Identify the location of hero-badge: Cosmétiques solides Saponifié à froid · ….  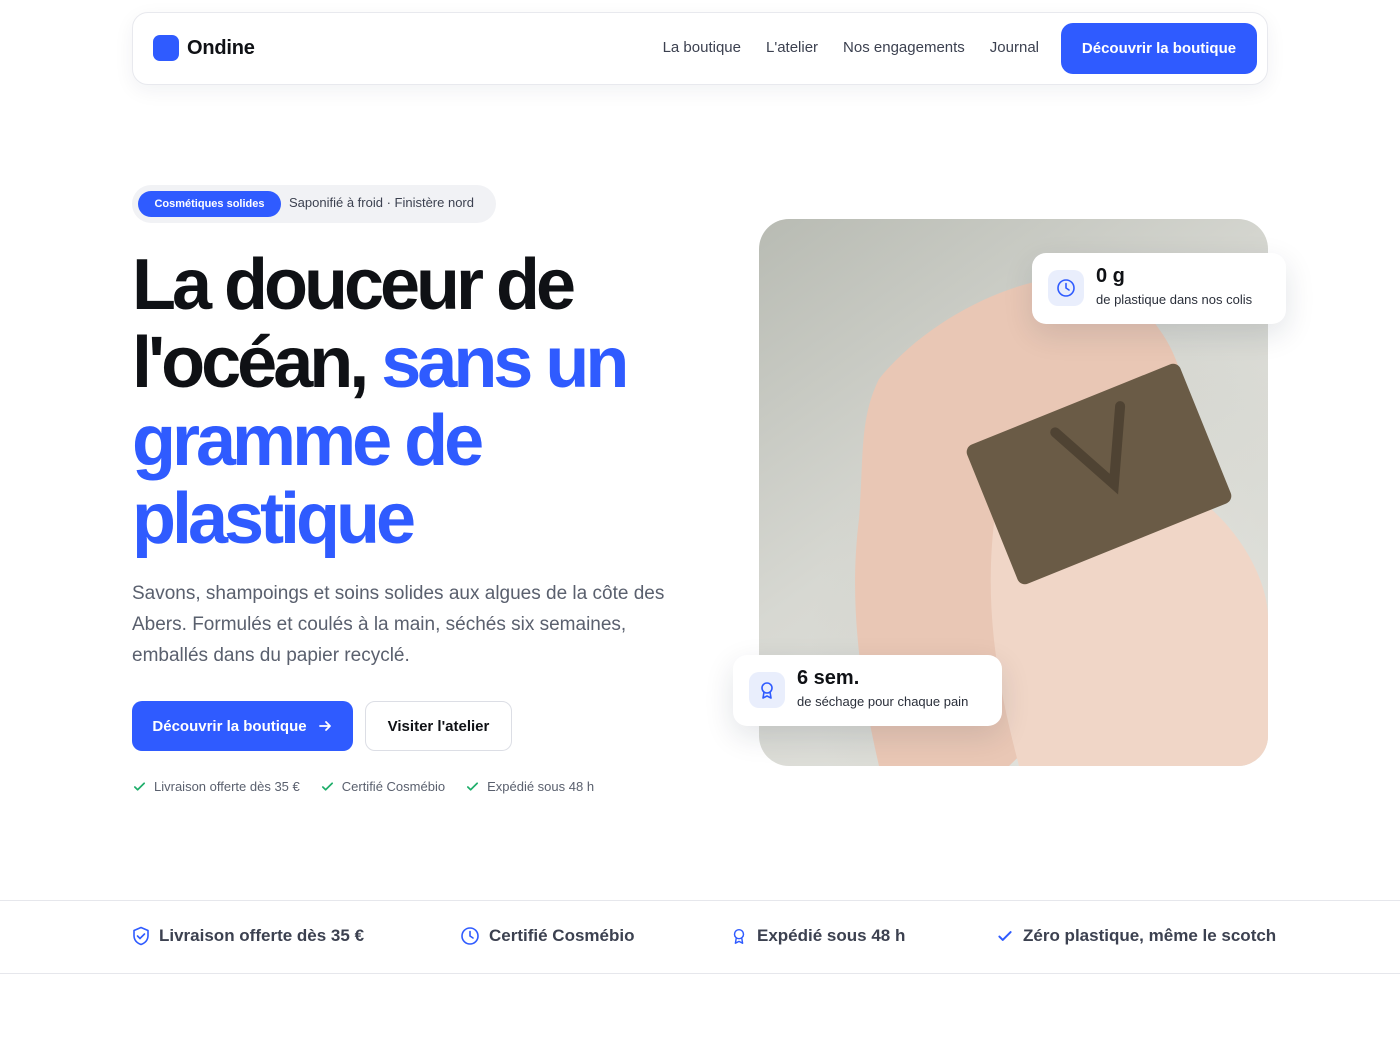
(314, 204).